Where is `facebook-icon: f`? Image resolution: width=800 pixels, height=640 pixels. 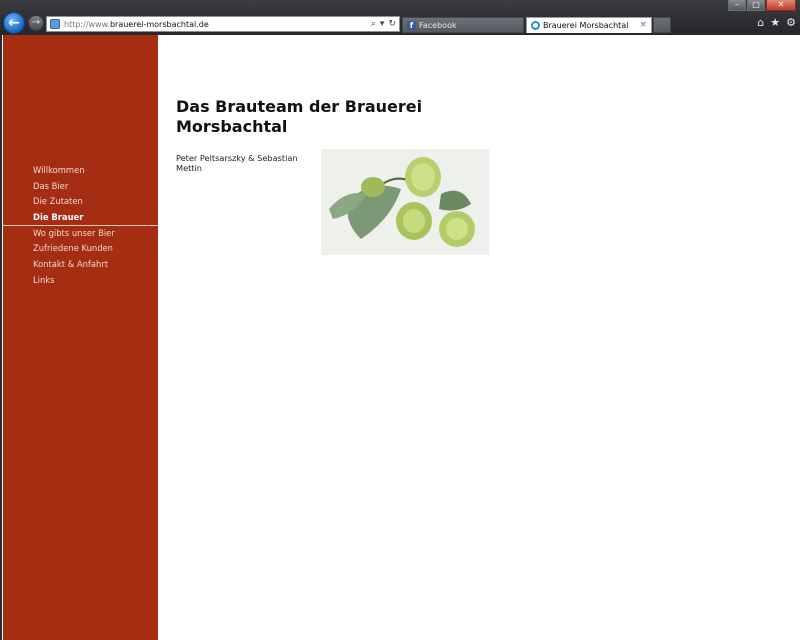
facebook-icon: f is located at coordinates (411, 25).